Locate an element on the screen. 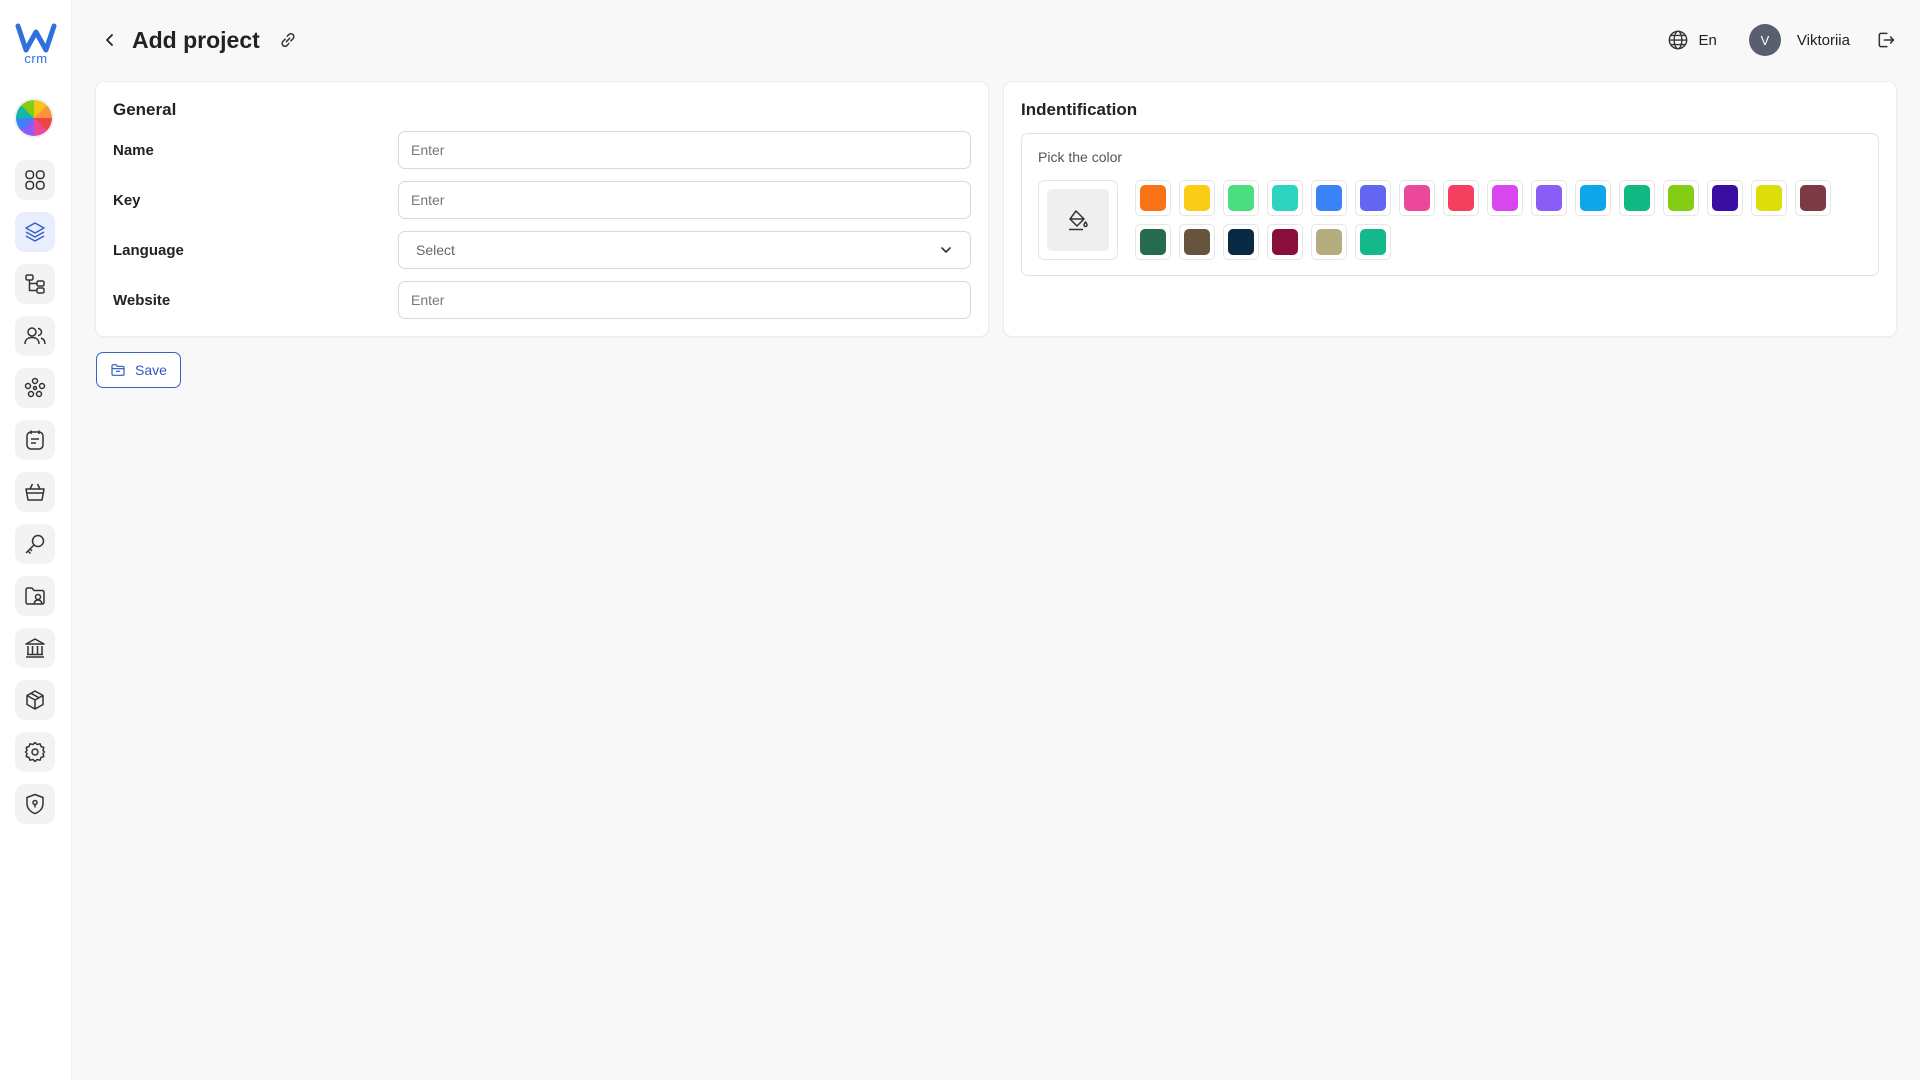 This screenshot has width=1920, height=1080. sidebar-item-basket is located at coordinates (35, 492).